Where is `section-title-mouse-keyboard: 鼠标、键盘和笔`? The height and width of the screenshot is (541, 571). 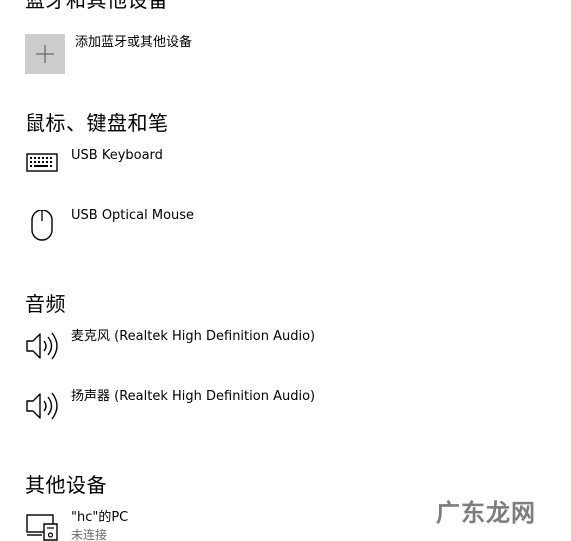
section-title-mouse-keyboard: 鼠标、键盘和笔 is located at coordinates (97, 123).